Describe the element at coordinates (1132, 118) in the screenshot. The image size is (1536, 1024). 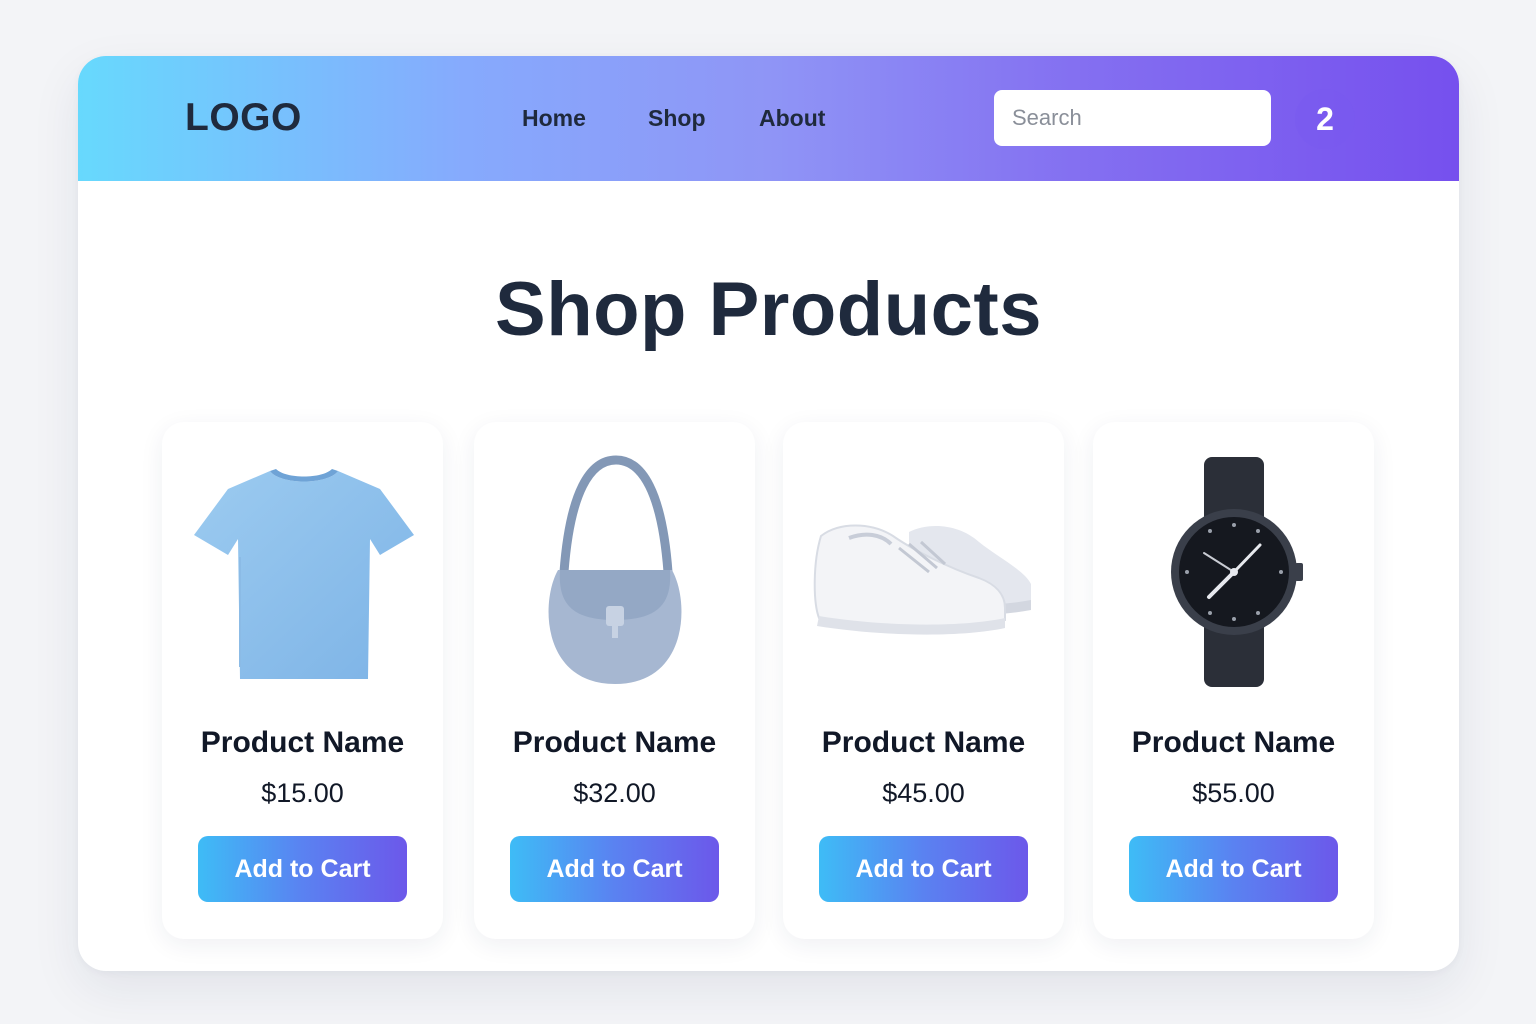
I see `search-input` at that location.